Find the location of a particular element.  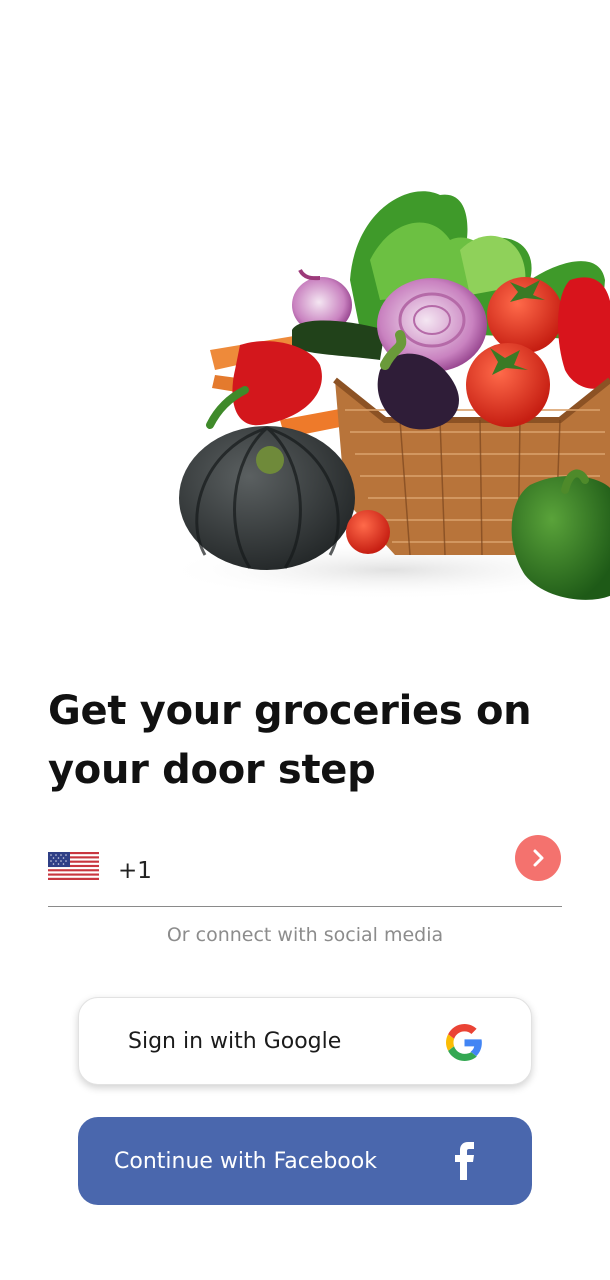

us-flag-icon is located at coordinates (73, 866).